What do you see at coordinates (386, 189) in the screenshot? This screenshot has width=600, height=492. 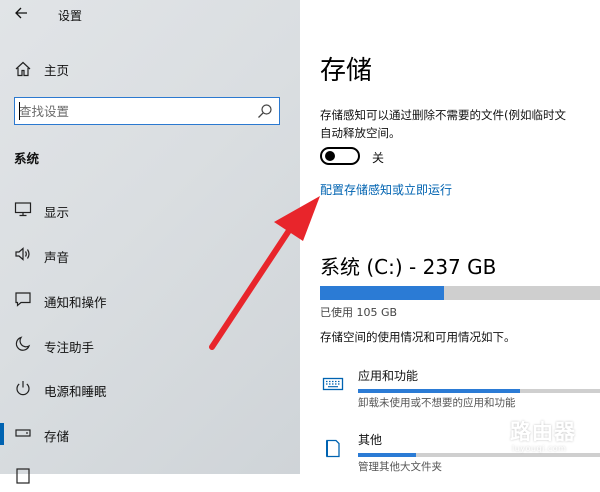 I see `configure-storage-sense-link: 配置存储感知或立即运行` at bounding box center [386, 189].